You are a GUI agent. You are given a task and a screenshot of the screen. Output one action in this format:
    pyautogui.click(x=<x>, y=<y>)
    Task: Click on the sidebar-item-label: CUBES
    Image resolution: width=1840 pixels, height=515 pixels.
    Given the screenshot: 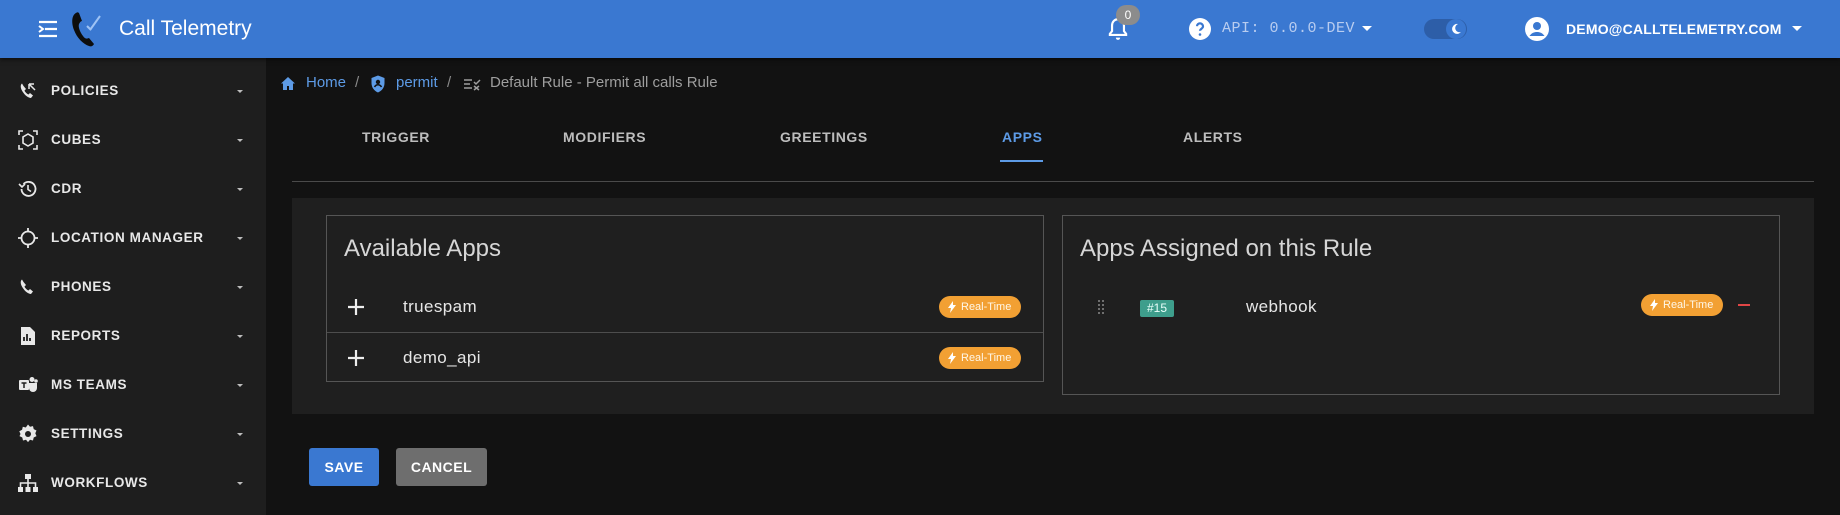 What is the action you would take?
    pyautogui.click(x=76, y=139)
    